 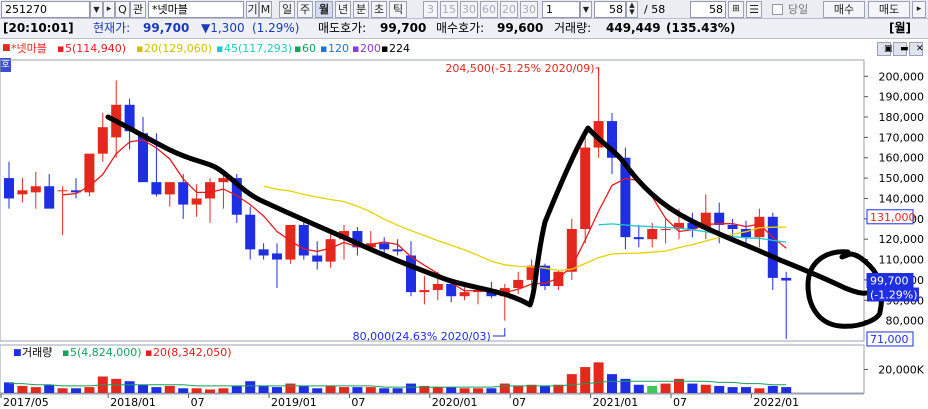 What do you see at coordinates (133, 402) in the screenshot?
I see `x-tick-label: 2018/01` at bounding box center [133, 402].